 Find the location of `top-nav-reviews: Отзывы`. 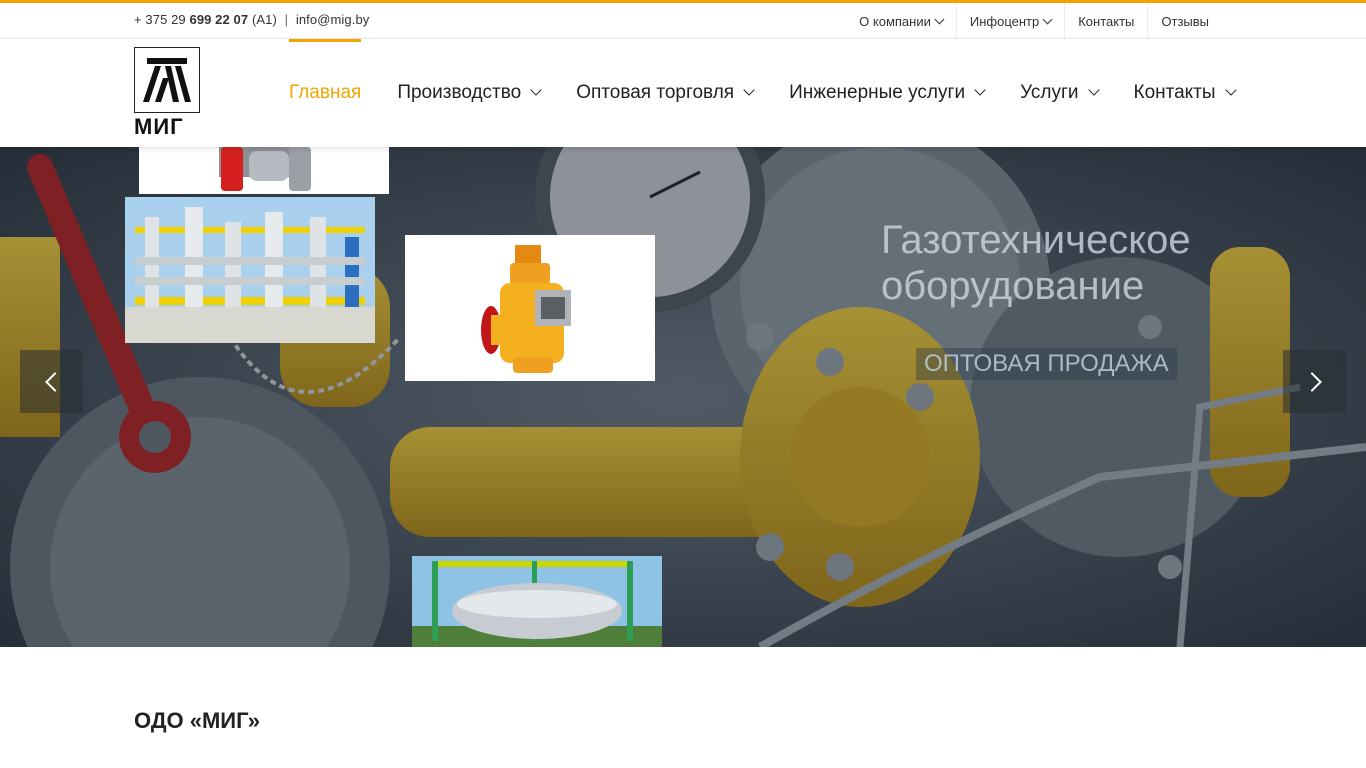

top-nav-reviews: Отзывы is located at coordinates (1184, 21).